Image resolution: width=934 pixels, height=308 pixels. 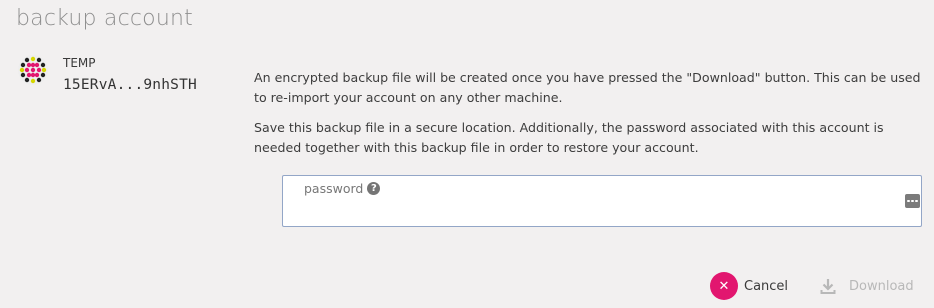 What do you see at coordinates (766, 286) in the screenshot?
I see `cancel-label: Cancel` at bounding box center [766, 286].